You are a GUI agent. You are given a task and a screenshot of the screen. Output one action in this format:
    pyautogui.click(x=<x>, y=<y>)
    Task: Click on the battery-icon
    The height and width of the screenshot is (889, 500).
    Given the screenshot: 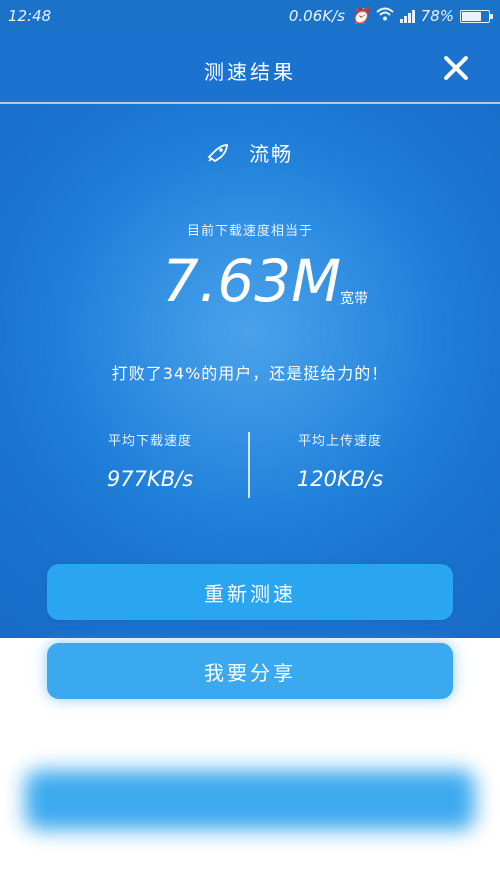 What is the action you would take?
    pyautogui.click(x=476, y=16)
    